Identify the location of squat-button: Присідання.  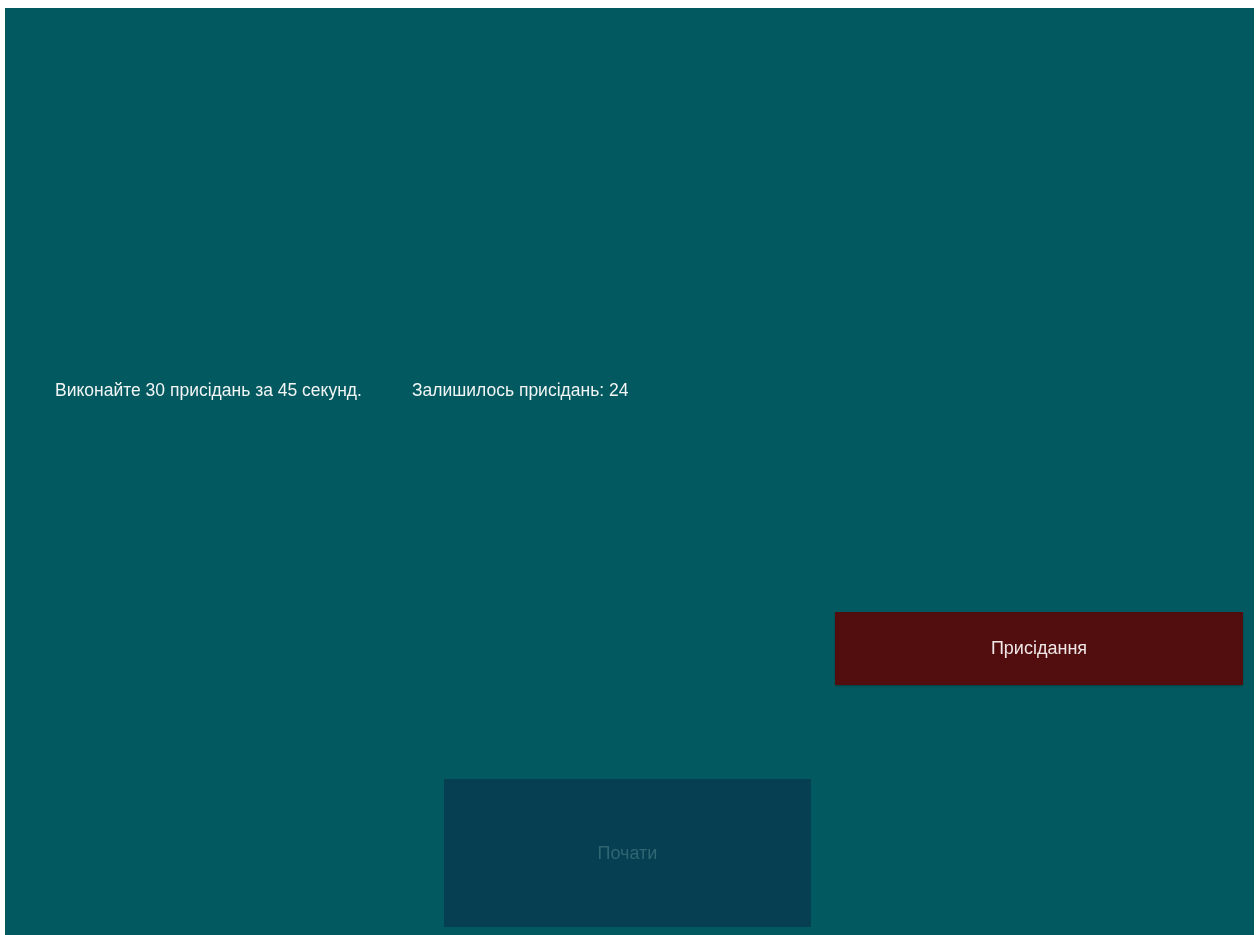
(1039, 648).